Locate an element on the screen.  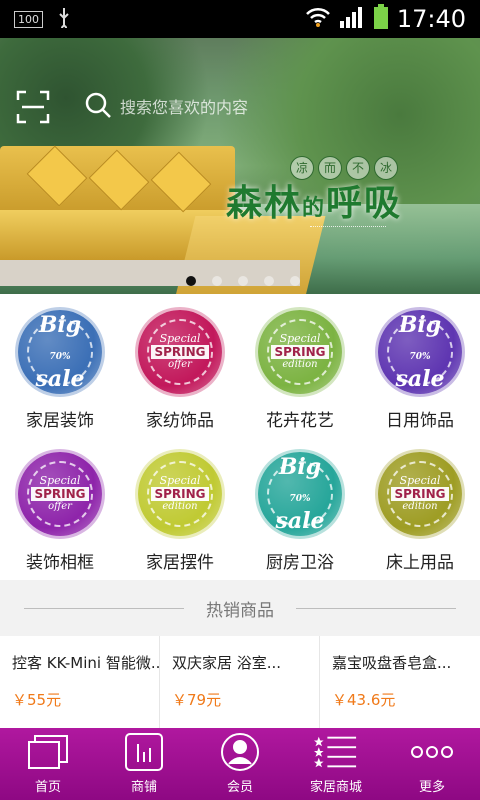
battery-level-badge: 100 is located at coordinates (28, 19).